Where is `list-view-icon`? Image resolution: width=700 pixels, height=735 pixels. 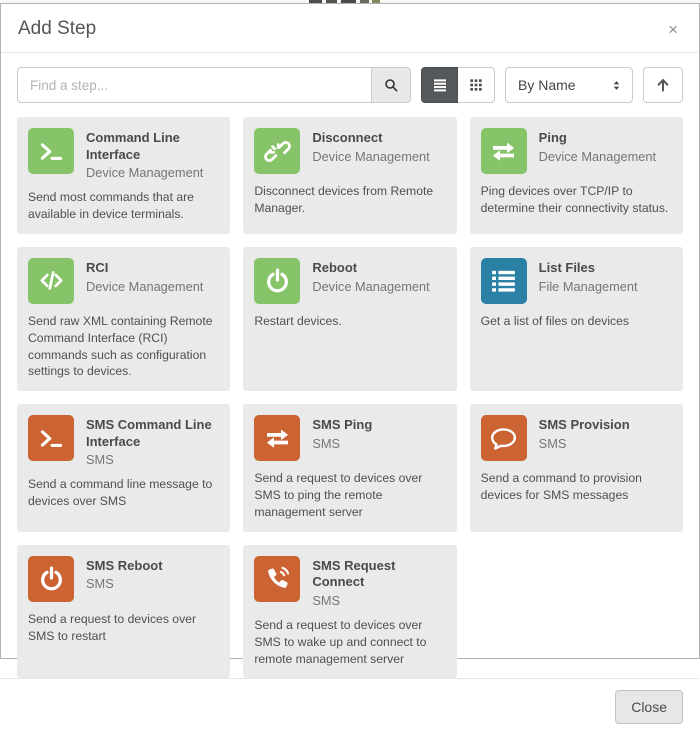 list-view-icon is located at coordinates (439, 85).